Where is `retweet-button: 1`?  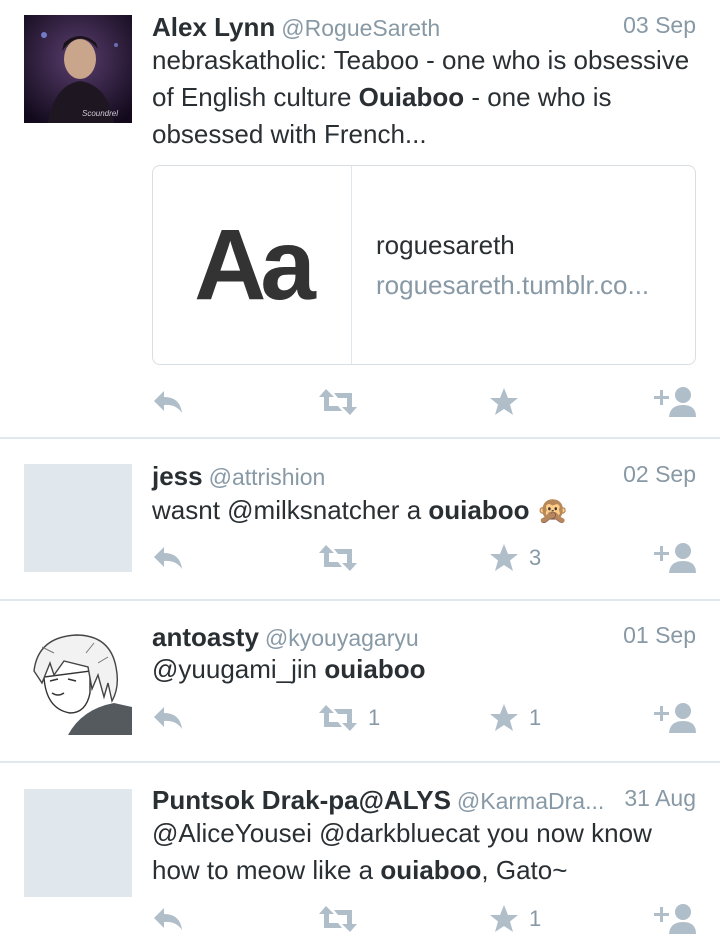 retweet-button: 1 is located at coordinates (349, 718).